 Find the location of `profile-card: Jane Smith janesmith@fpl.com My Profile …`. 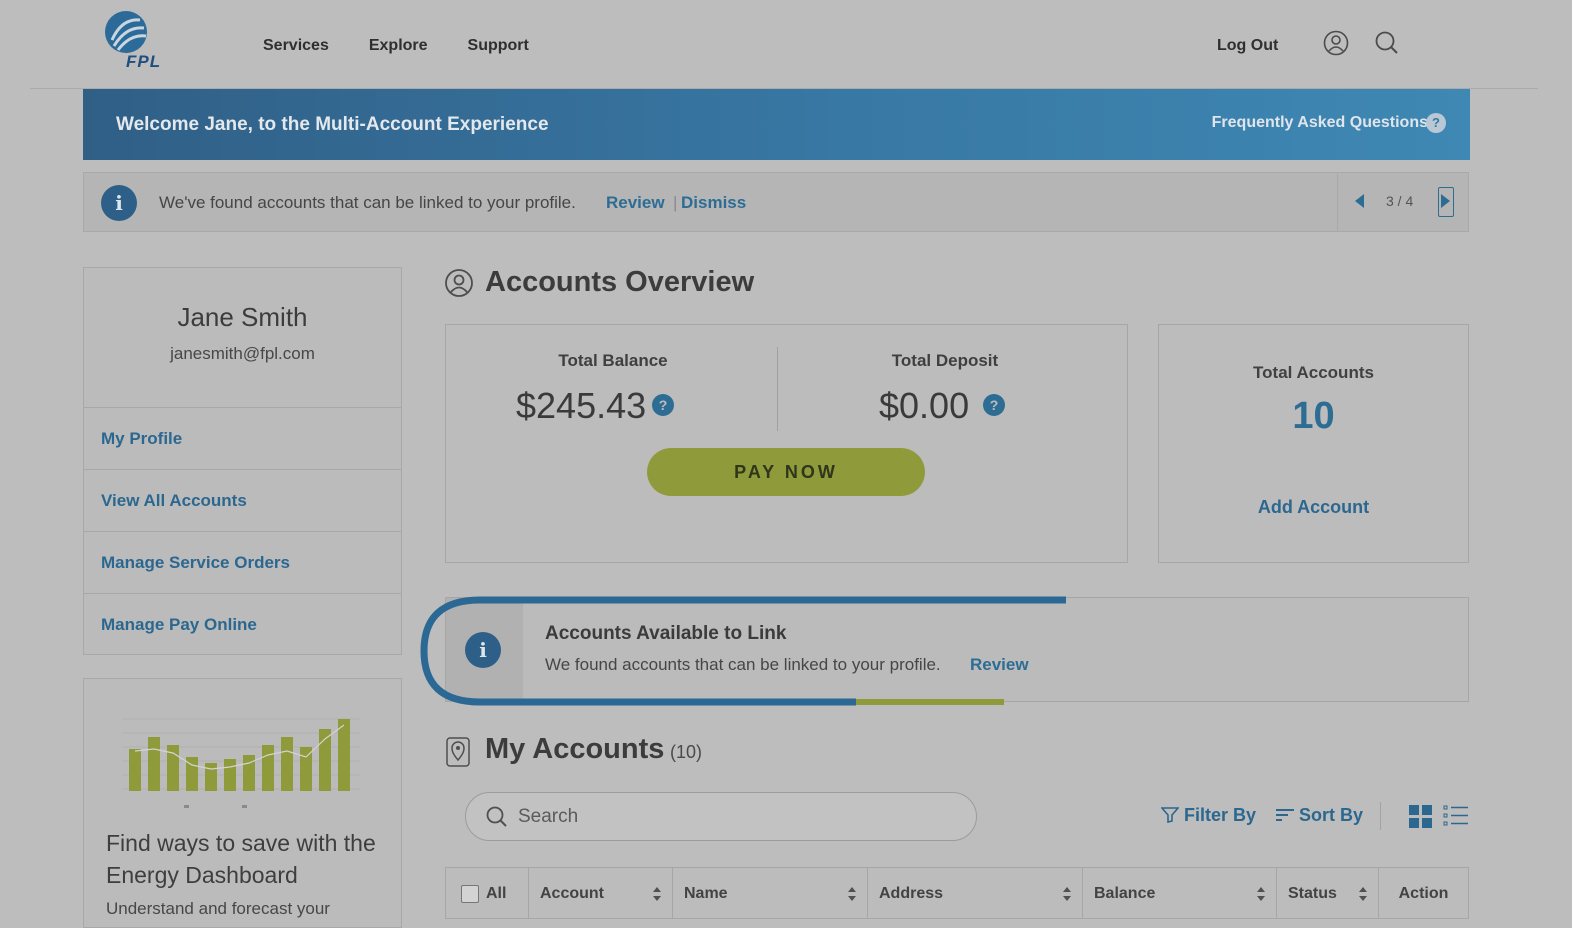

profile-card: Jane Smith janesmith@fpl.com My Profile … is located at coordinates (242, 461).